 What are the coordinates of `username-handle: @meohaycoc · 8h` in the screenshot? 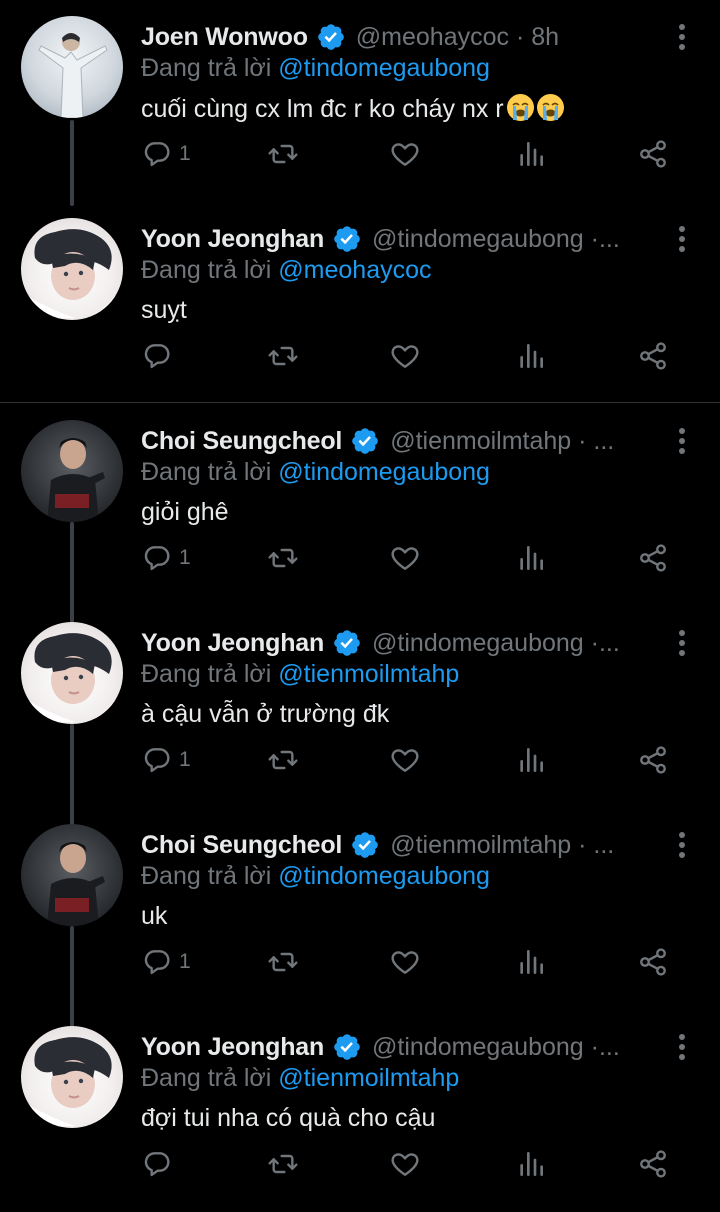 It's located at (457, 37).